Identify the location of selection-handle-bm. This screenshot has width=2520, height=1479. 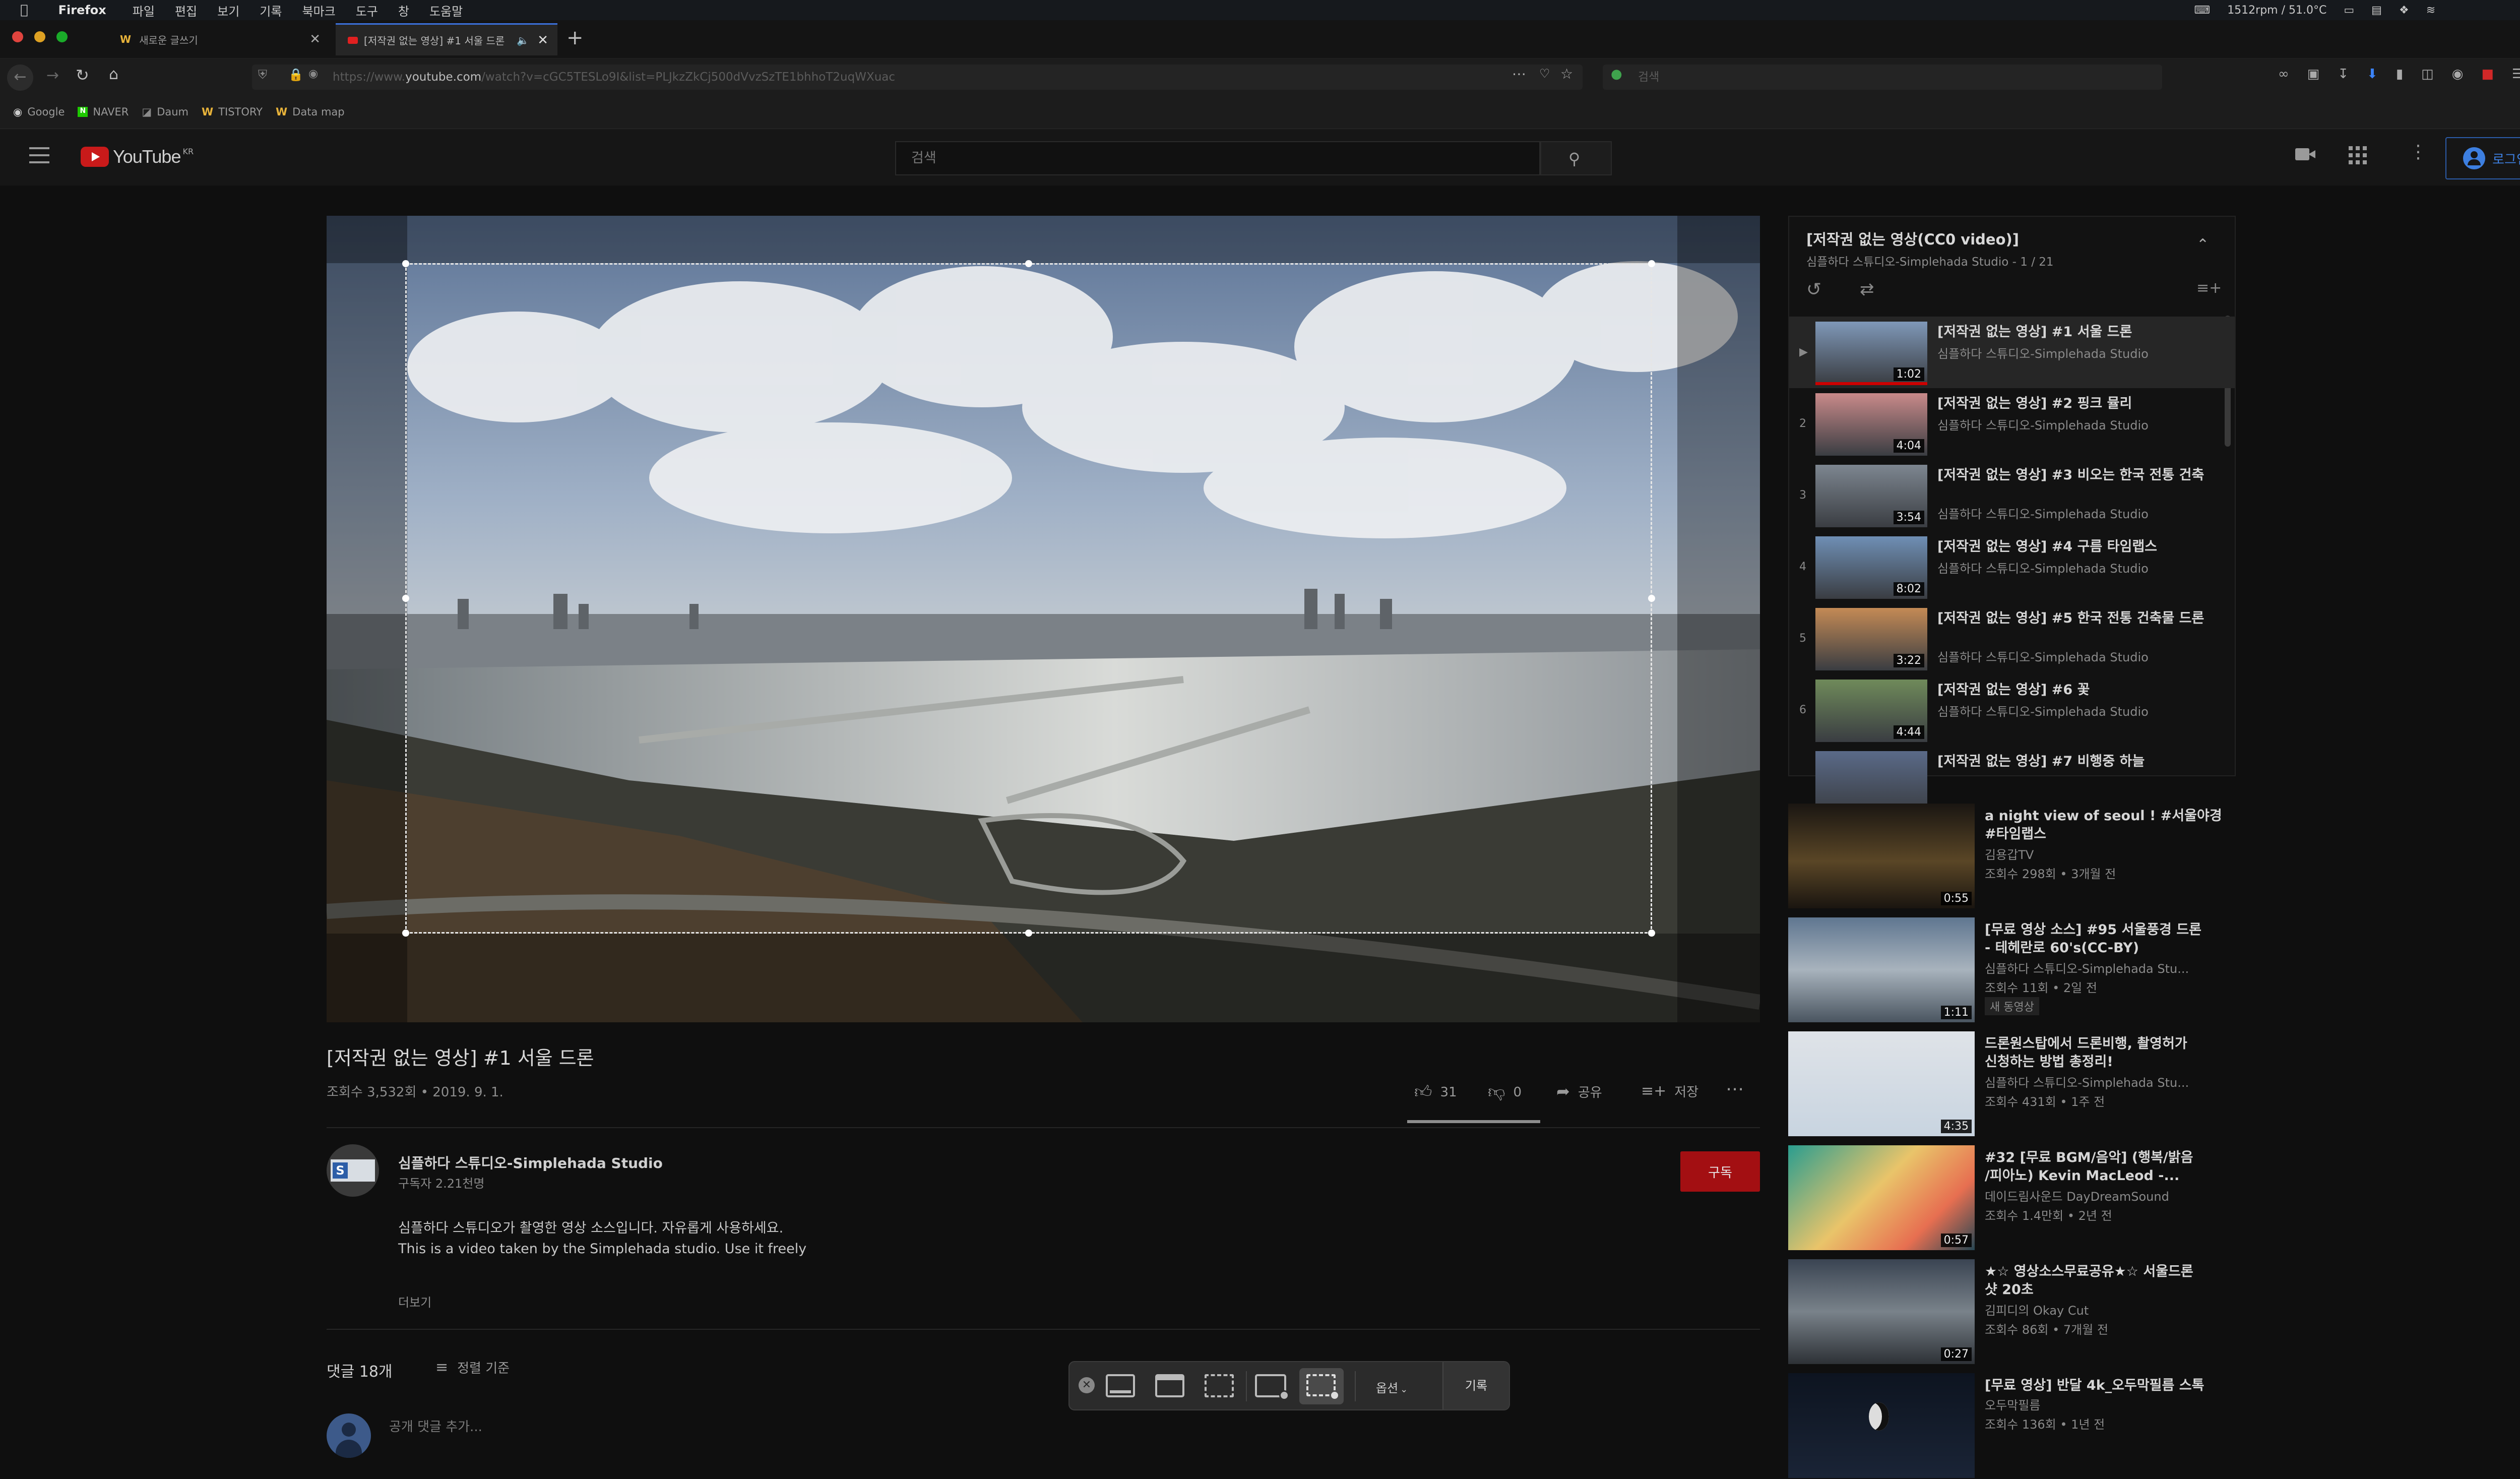
(1028, 933).